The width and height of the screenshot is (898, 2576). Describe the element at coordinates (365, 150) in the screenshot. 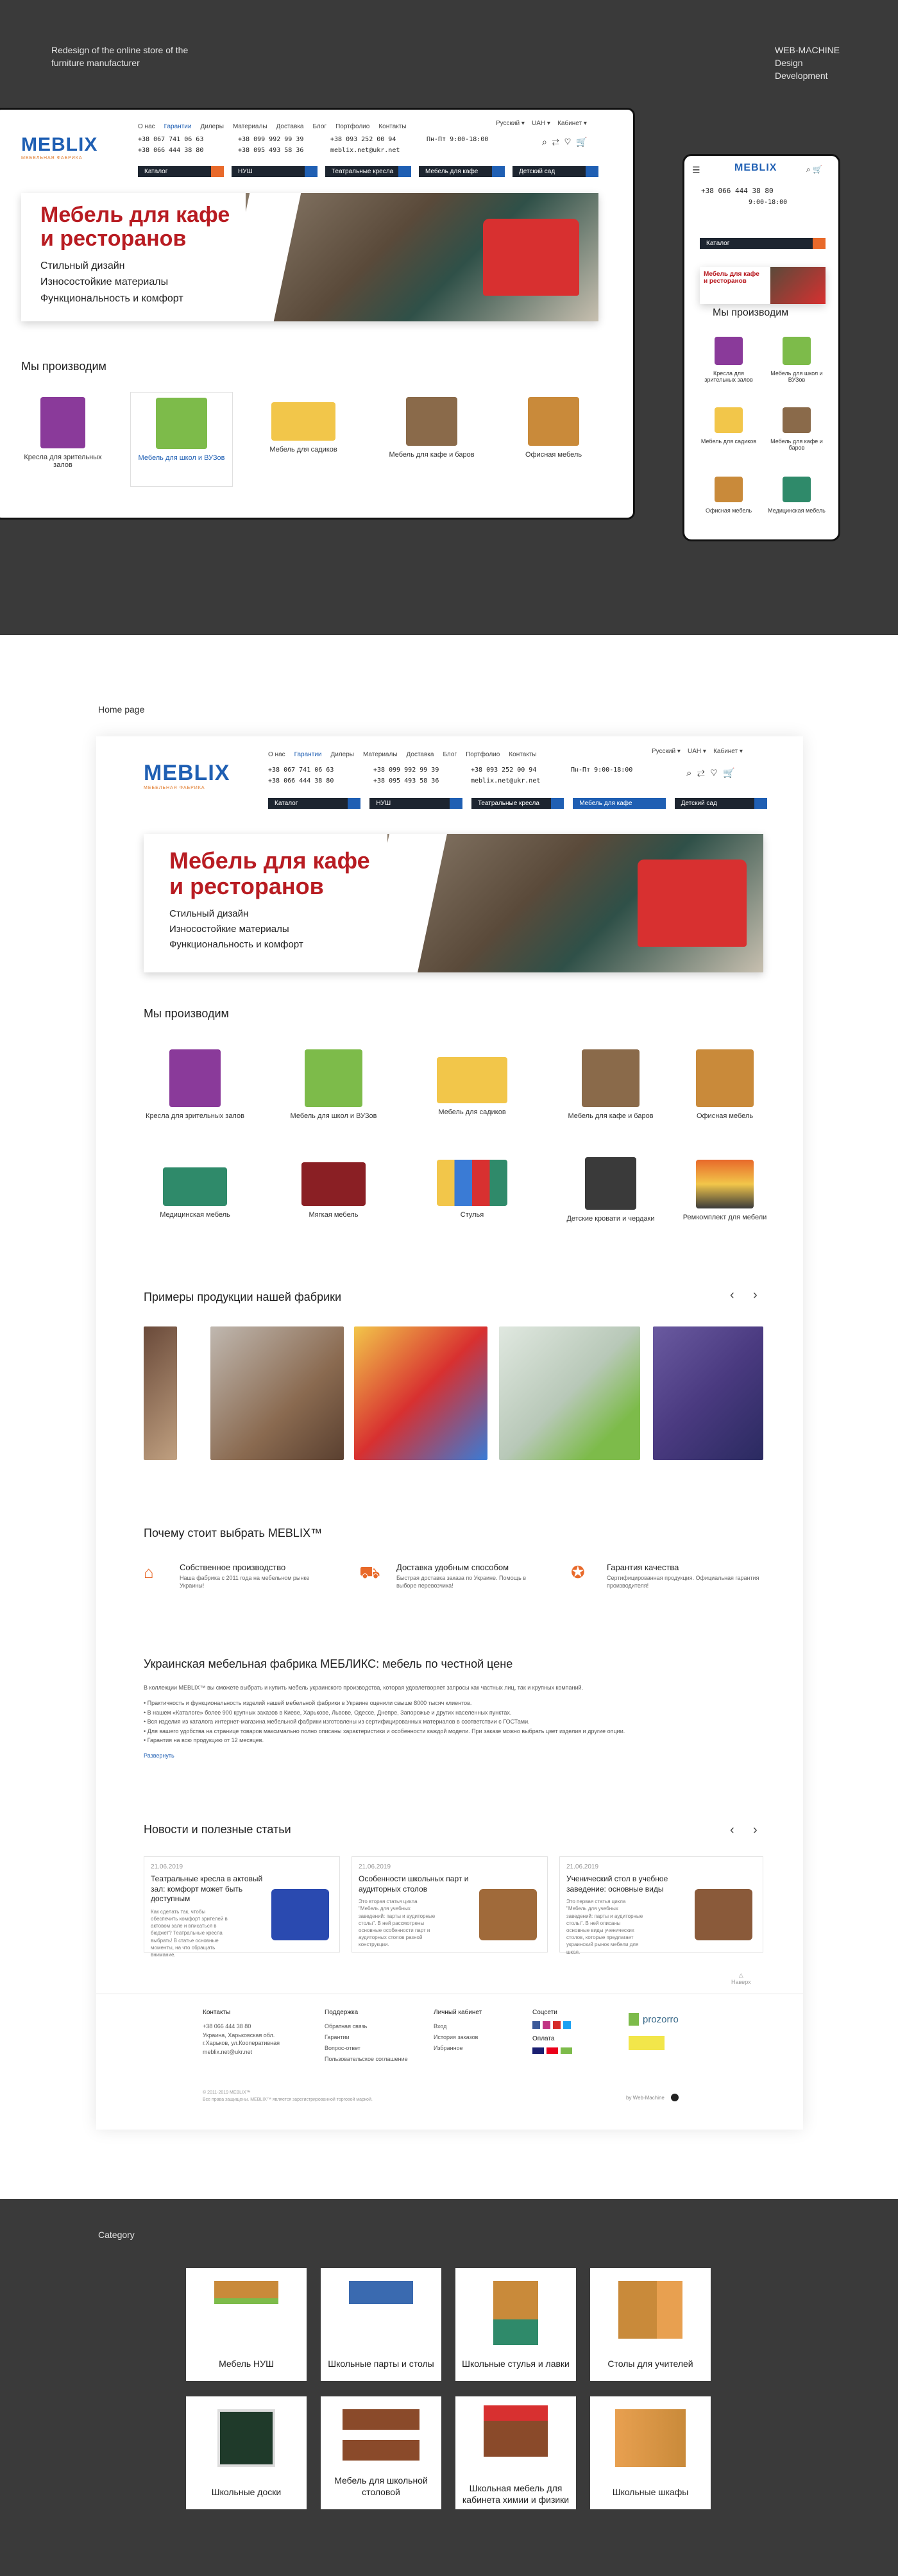

I see `email: meblix.net@ukr.net` at that location.